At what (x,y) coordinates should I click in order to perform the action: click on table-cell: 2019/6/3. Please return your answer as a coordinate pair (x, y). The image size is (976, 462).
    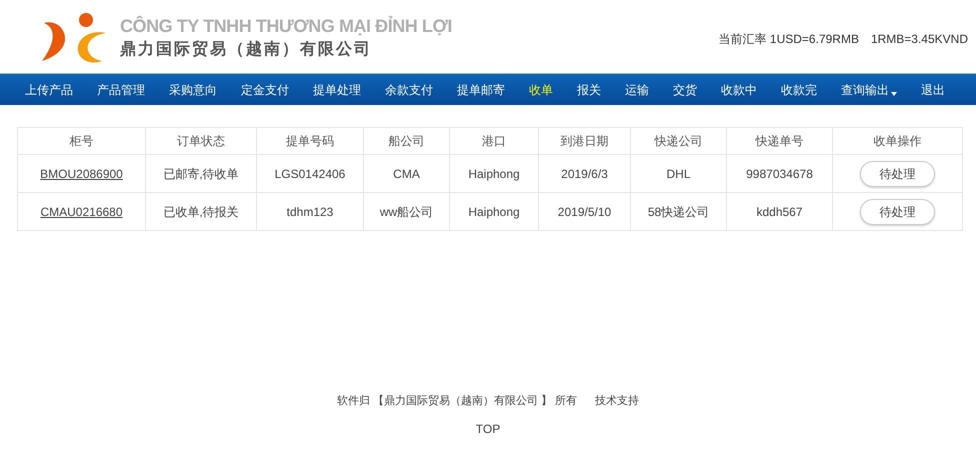
    Looking at the image, I should click on (584, 173).